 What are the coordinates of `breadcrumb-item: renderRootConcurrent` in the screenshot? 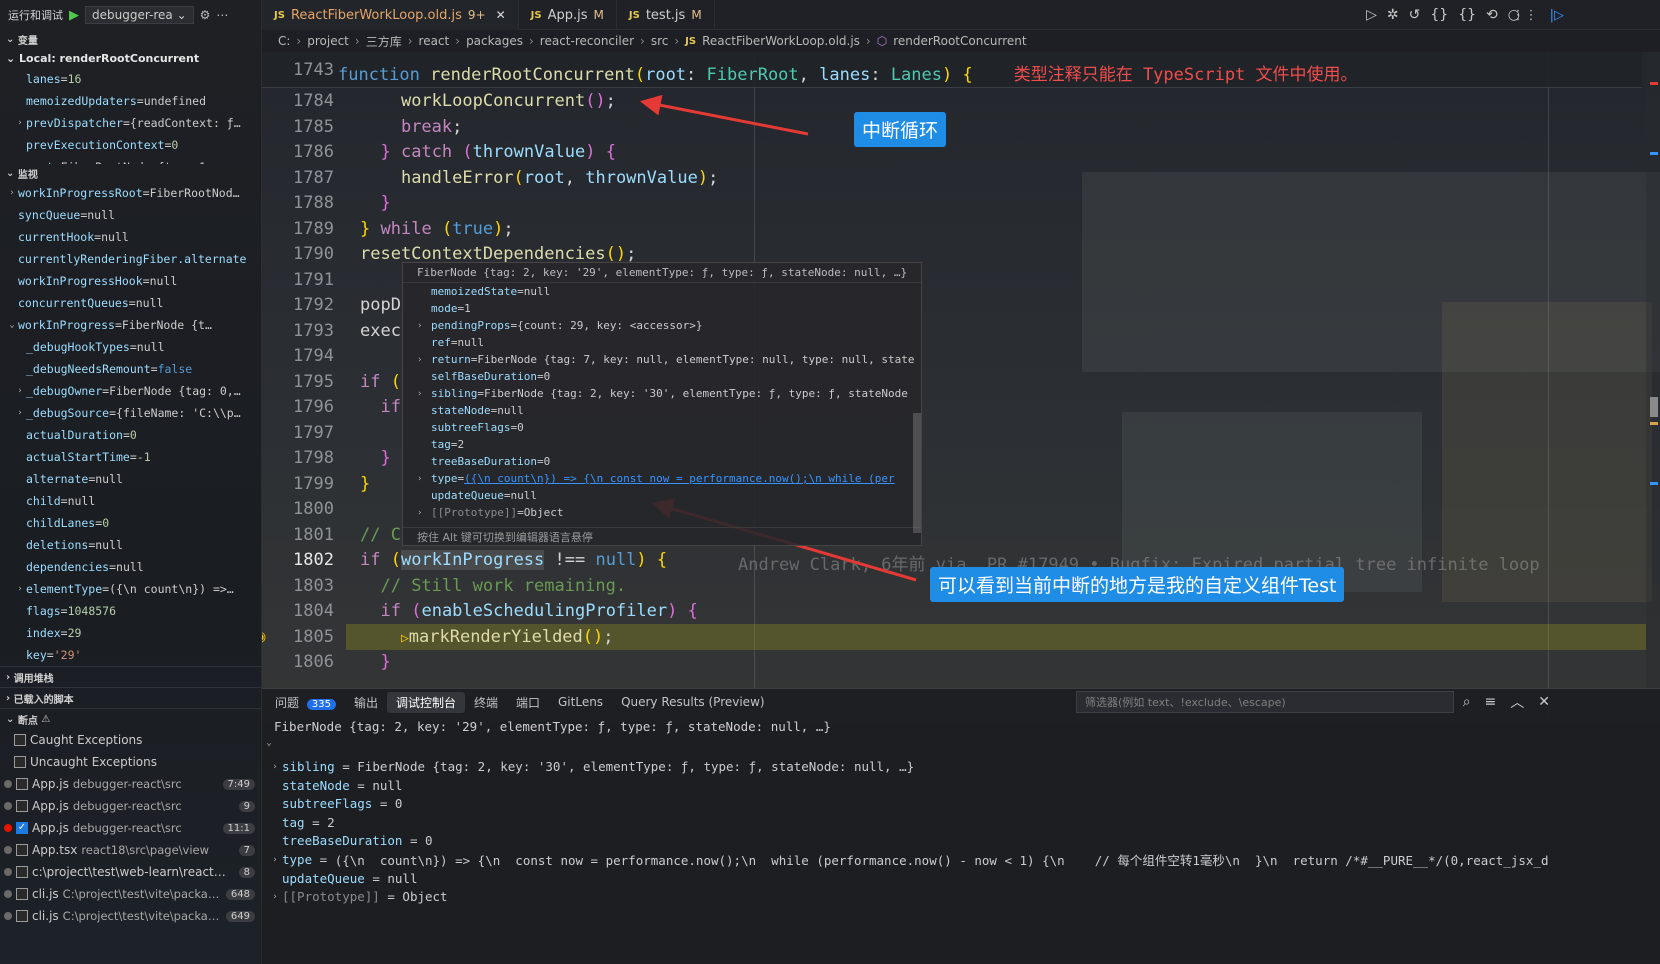 It's located at (959, 41).